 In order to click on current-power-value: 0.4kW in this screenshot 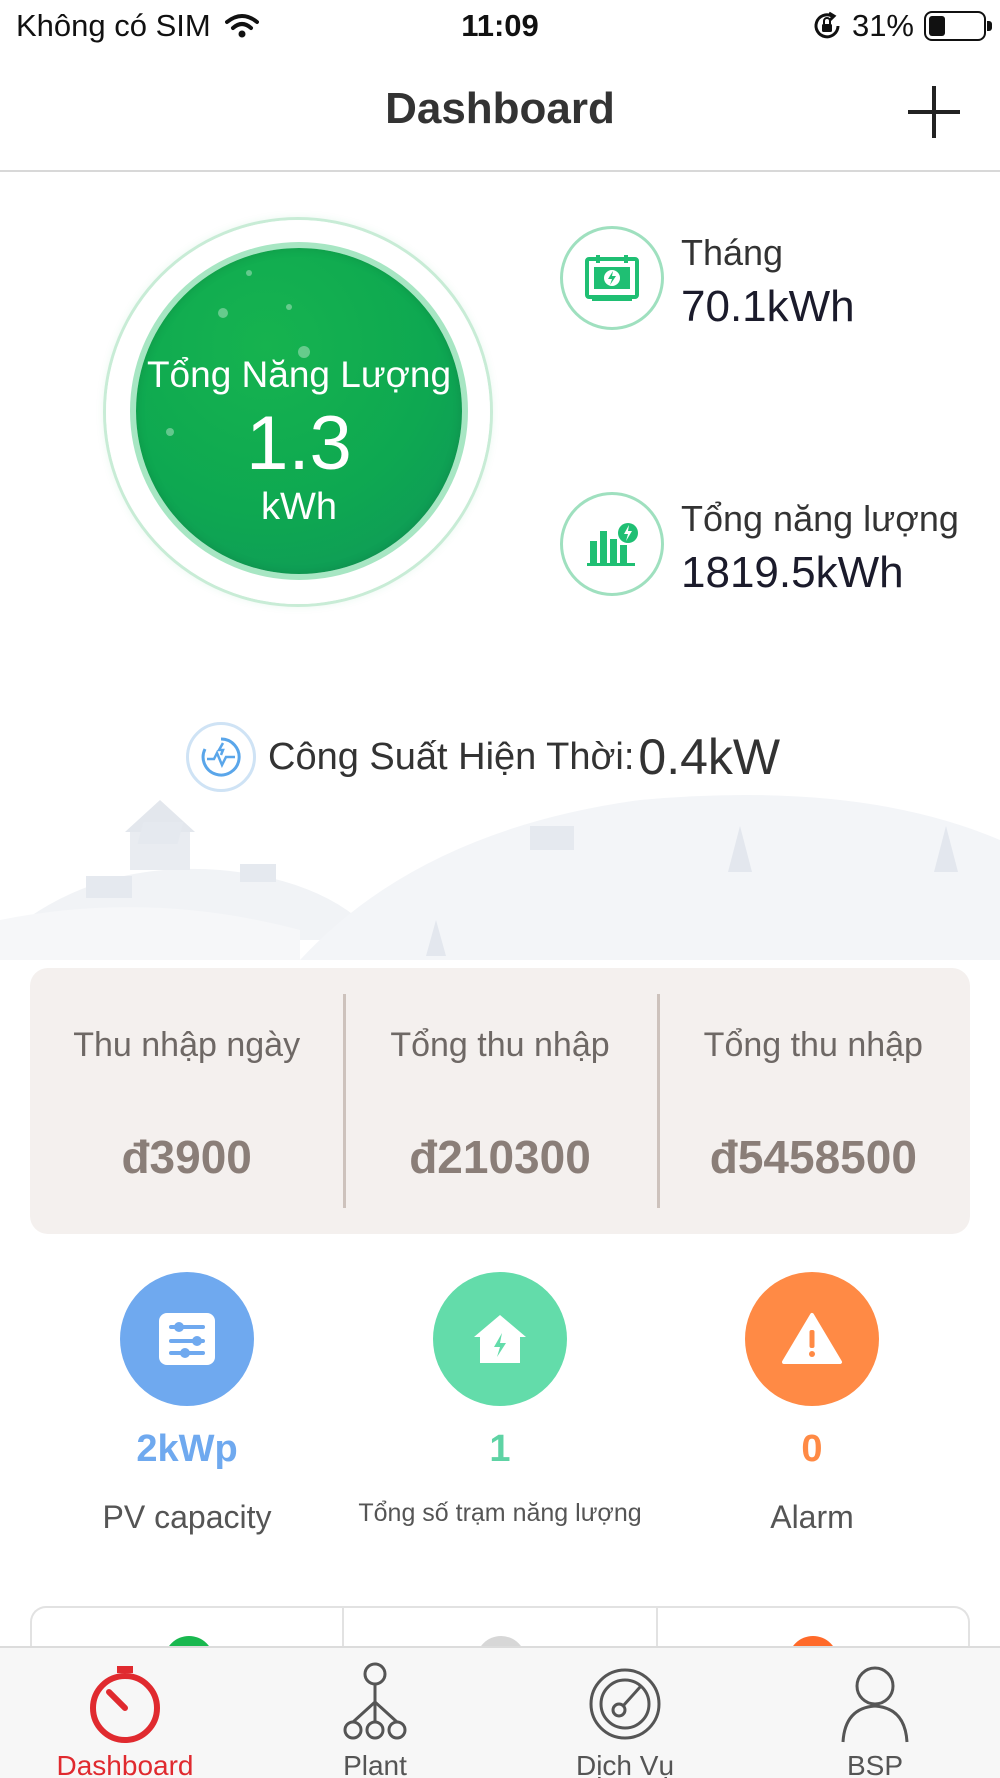, I will do `click(709, 757)`.